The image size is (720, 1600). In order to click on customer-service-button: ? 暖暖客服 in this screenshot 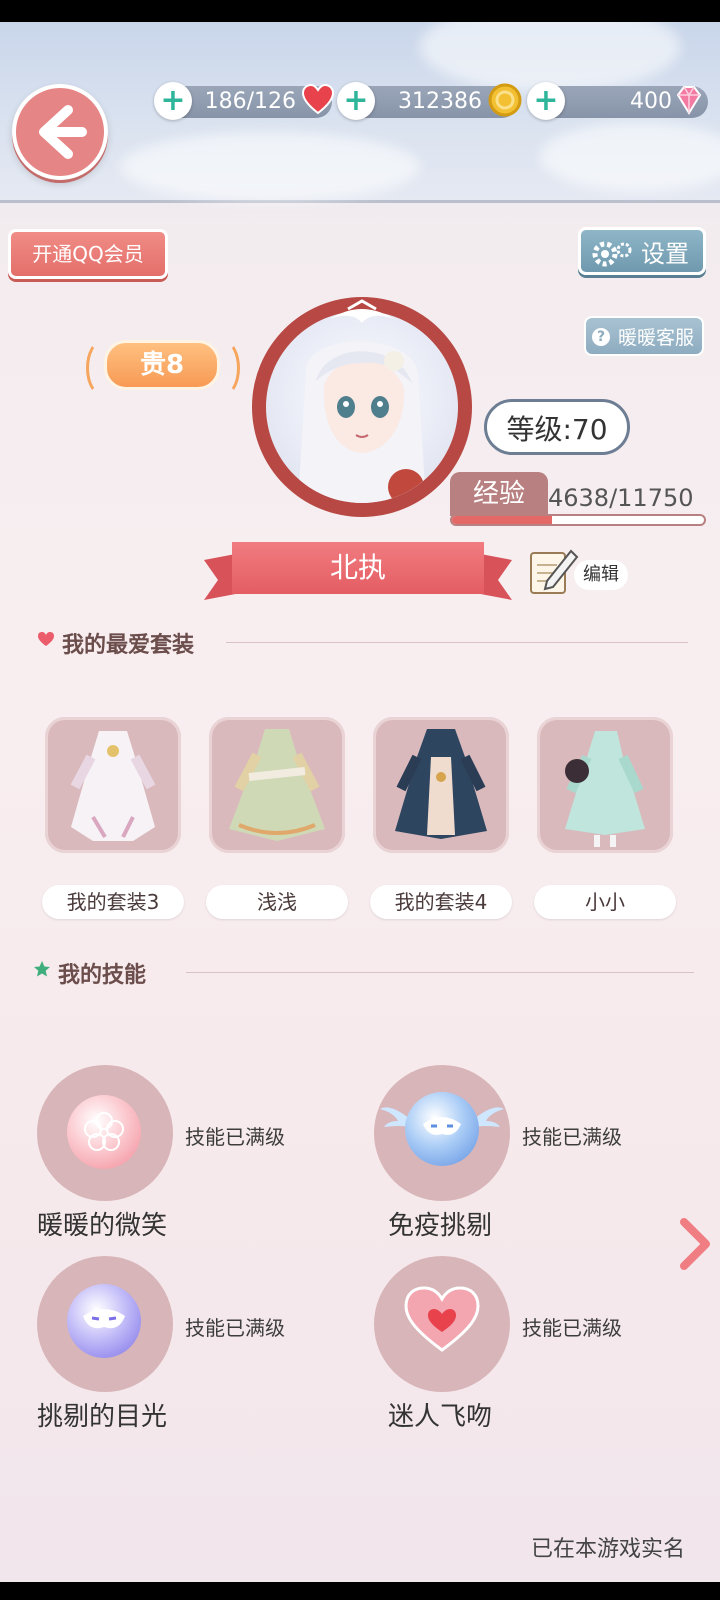, I will do `click(644, 336)`.